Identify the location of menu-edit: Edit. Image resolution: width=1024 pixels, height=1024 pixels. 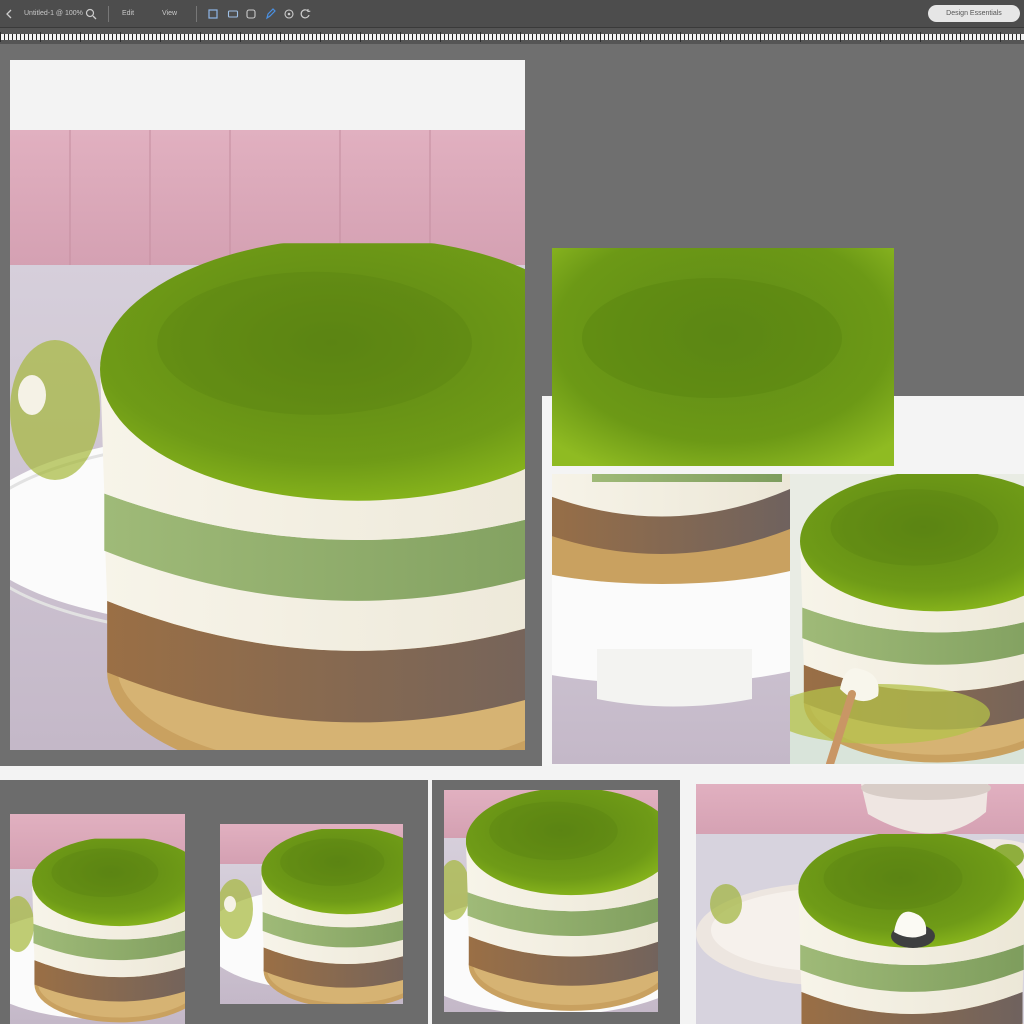
(135, 14).